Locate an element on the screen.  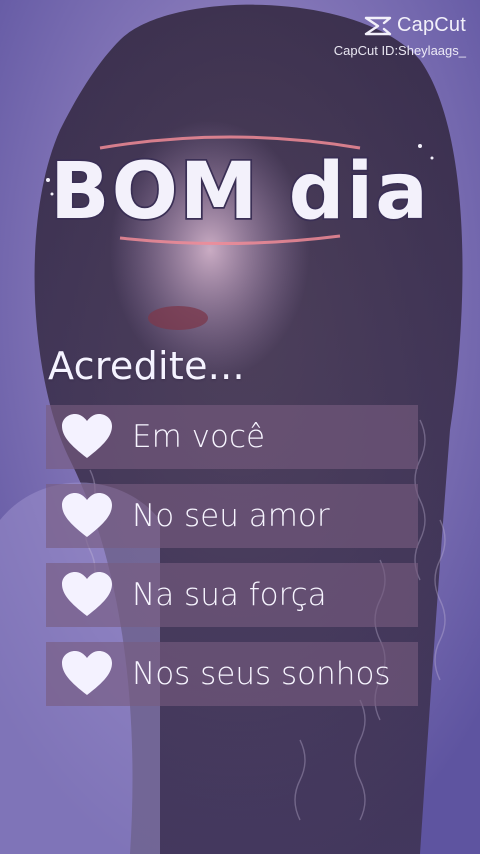
list-item-label: Em você is located at coordinates (199, 437).